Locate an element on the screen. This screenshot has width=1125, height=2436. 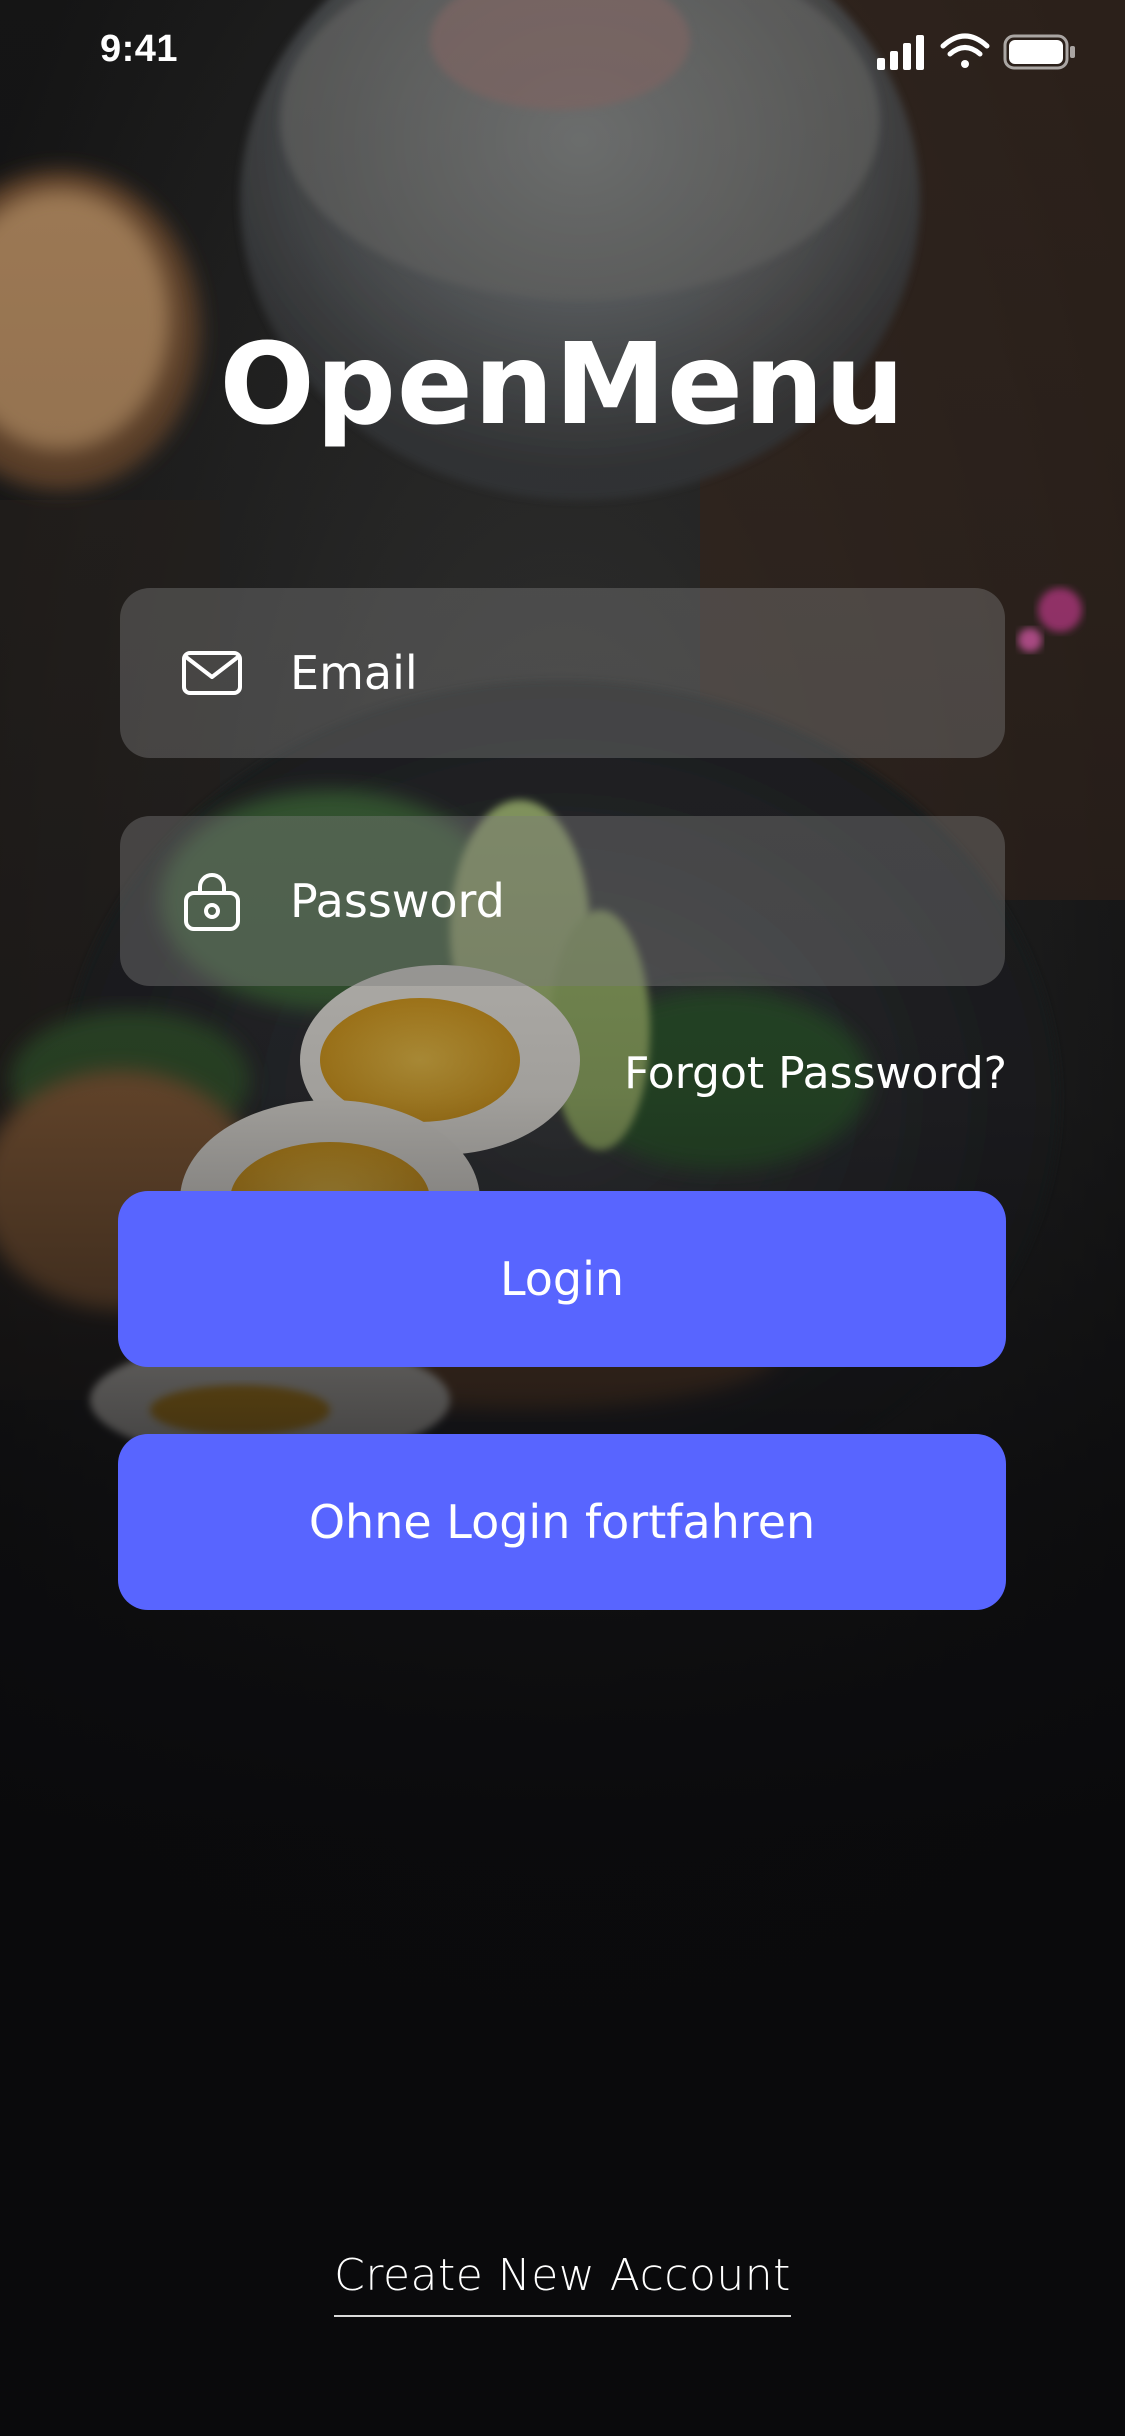
email-field is located at coordinates (562, 673).